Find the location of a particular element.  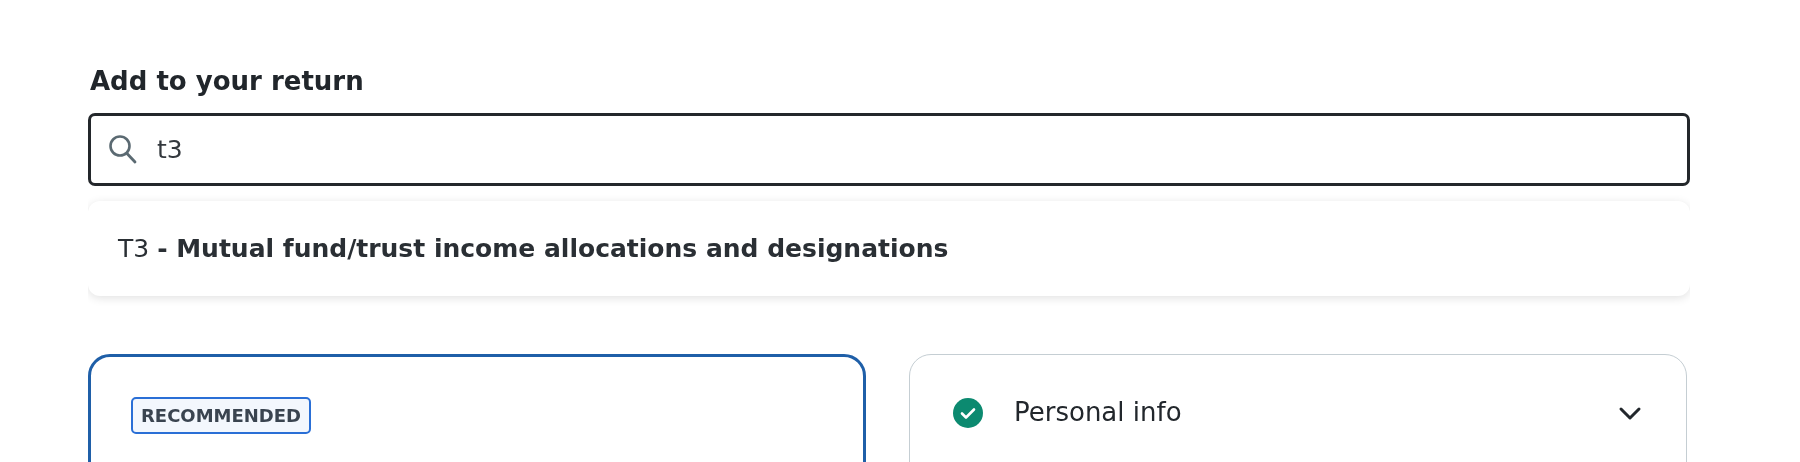

search-field: t3 is located at coordinates (889, 149).